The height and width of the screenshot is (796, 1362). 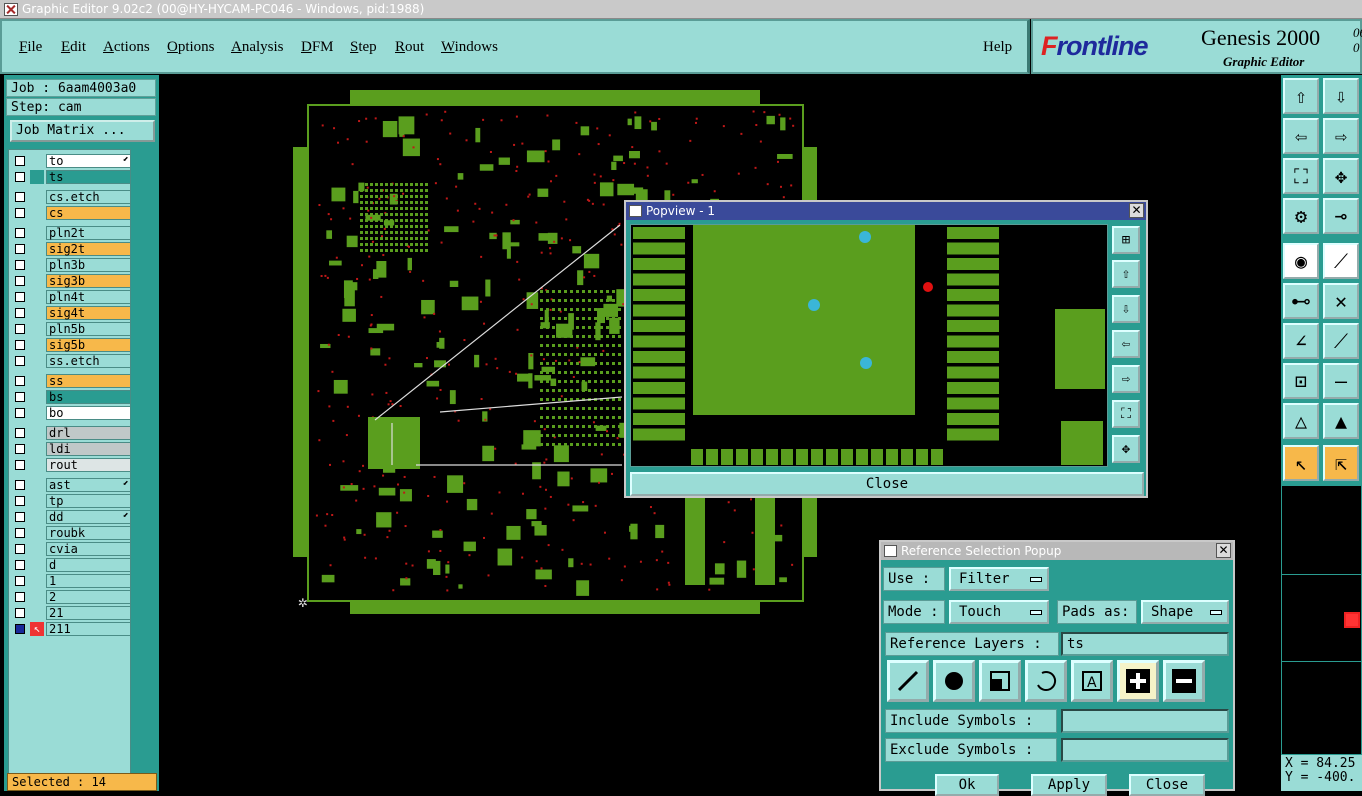 What do you see at coordinates (1341, 381) in the screenshot?
I see `line-edit-icon: —` at bounding box center [1341, 381].